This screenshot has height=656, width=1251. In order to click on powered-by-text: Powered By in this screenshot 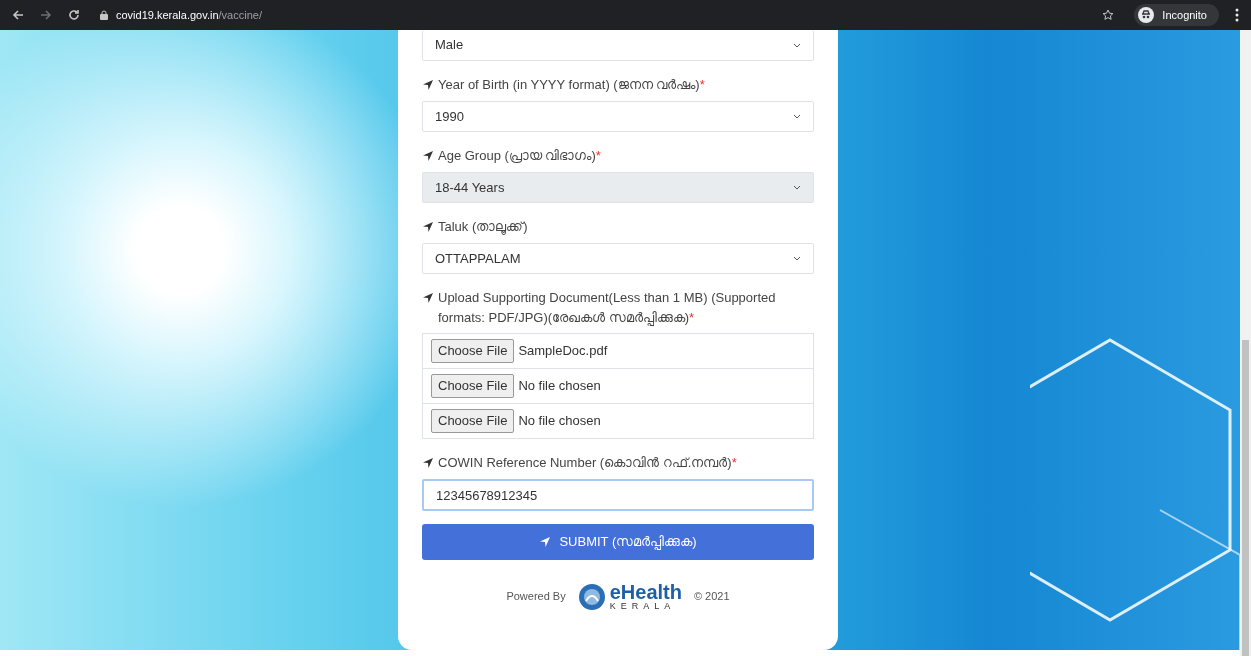, I will do `click(536, 597)`.